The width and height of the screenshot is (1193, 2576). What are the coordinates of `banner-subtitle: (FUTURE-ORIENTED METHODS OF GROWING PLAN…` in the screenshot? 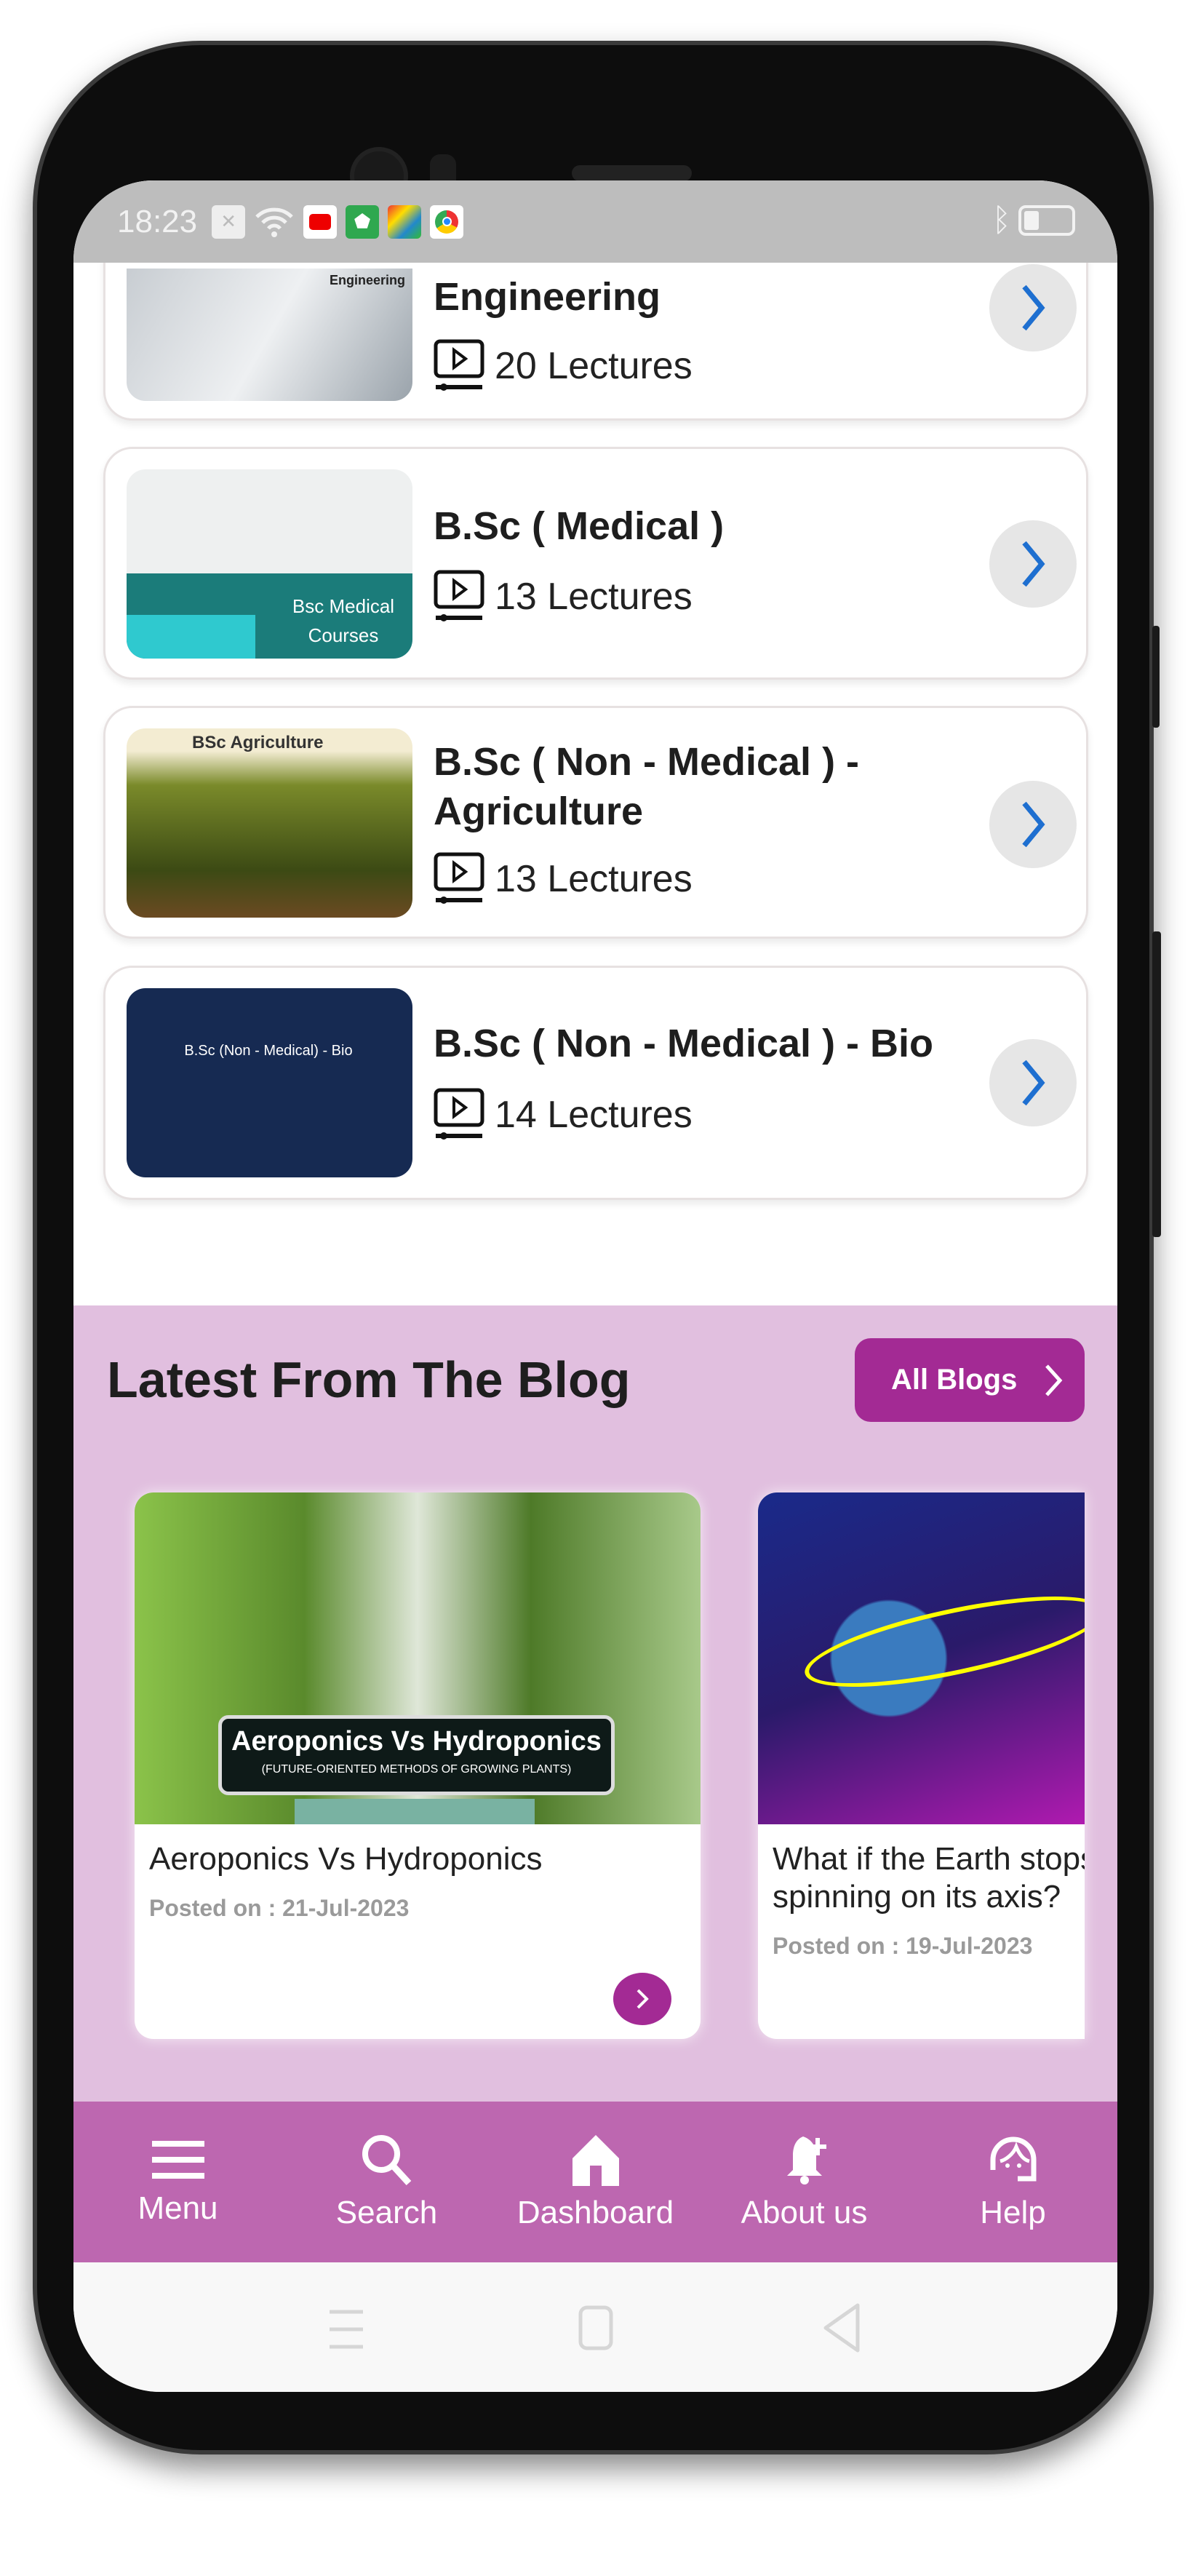 It's located at (416, 1769).